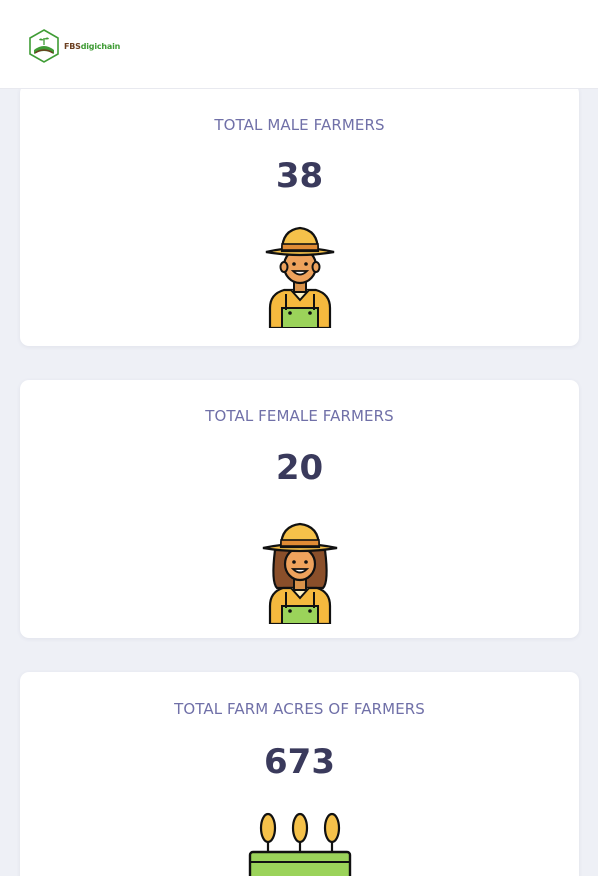 This screenshot has width=598, height=876. I want to click on brand-logo: FBSdigichain, so click(73, 46).